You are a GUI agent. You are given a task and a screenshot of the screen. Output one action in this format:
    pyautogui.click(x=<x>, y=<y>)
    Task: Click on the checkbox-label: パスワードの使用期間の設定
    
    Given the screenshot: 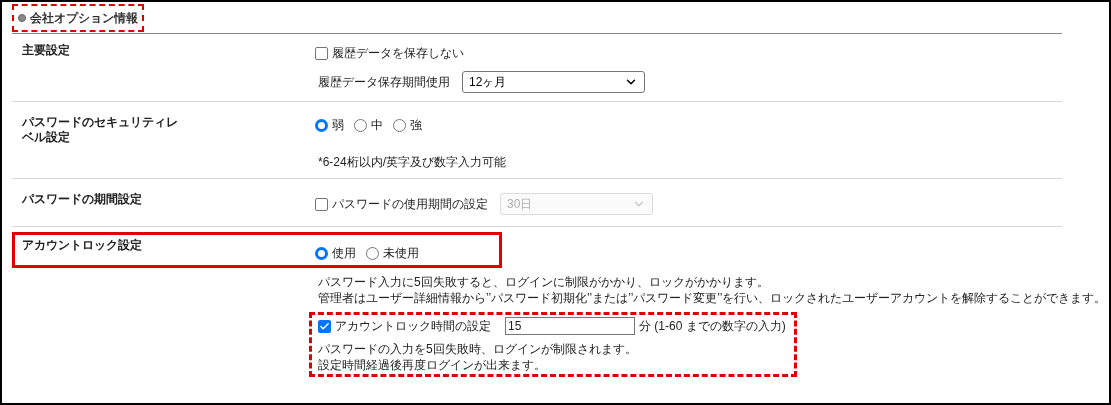 What is the action you would take?
    pyautogui.click(x=410, y=204)
    